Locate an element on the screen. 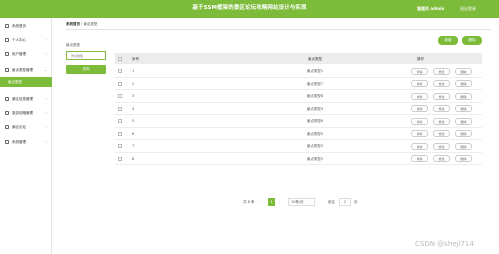  sidebar-item-forum: 景区论坛 › is located at coordinates (26, 127).